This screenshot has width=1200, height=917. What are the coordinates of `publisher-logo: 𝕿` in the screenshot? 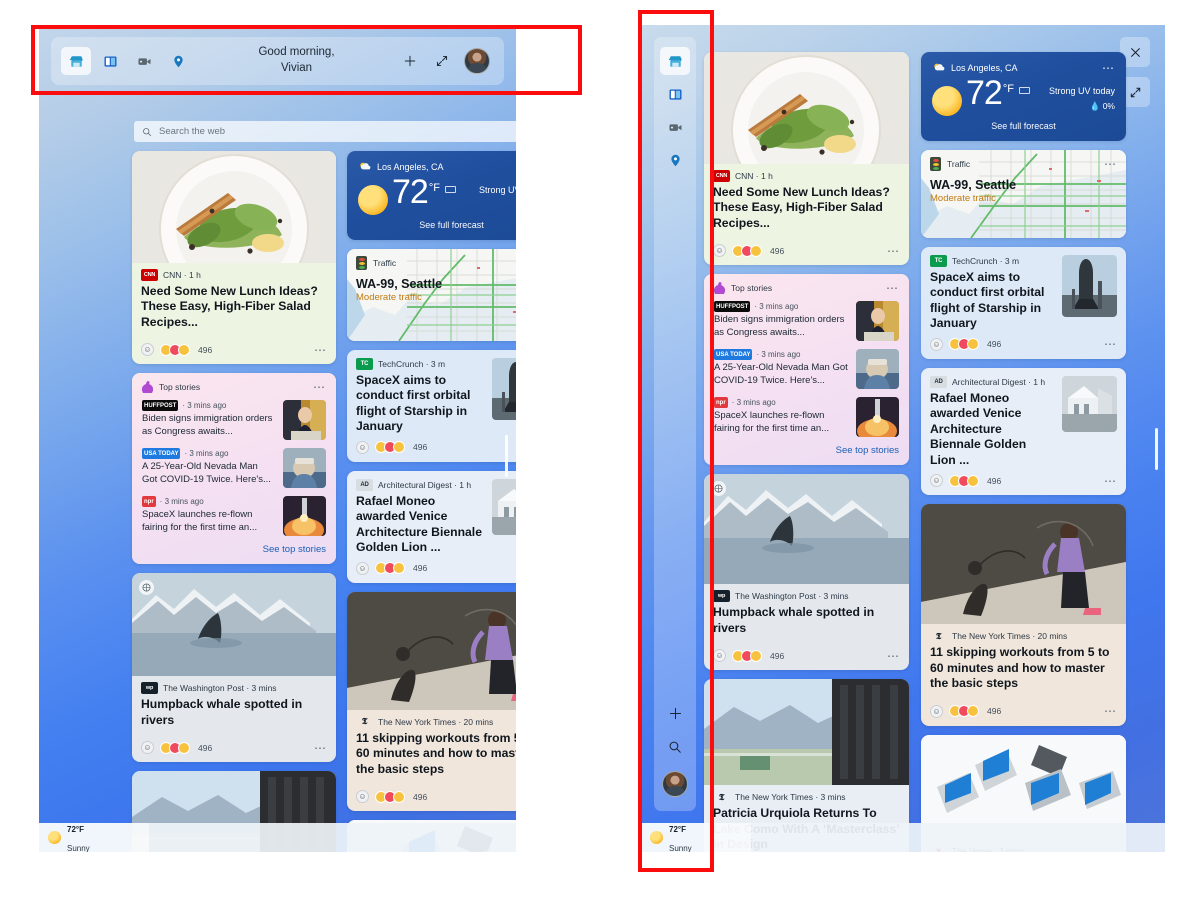 It's located at (938, 635).